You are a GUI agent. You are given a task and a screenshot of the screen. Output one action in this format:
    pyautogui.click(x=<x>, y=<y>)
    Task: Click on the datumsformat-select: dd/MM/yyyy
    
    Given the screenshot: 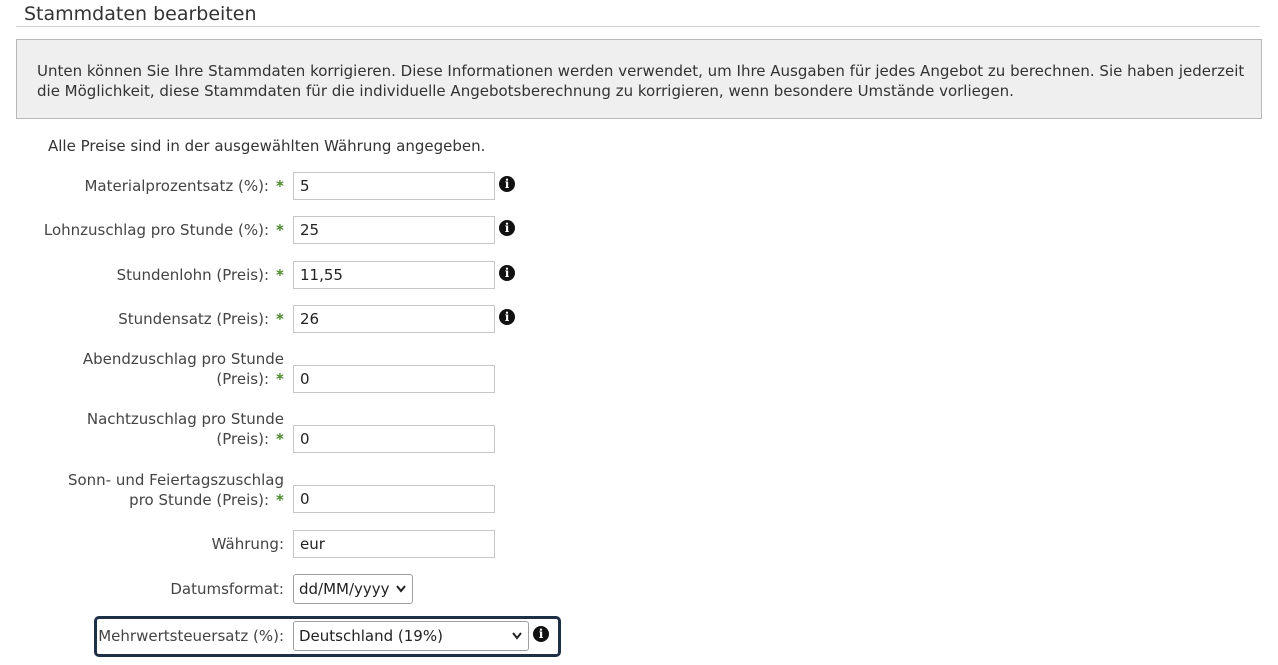 What is the action you would take?
    pyautogui.click(x=353, y=589)
    